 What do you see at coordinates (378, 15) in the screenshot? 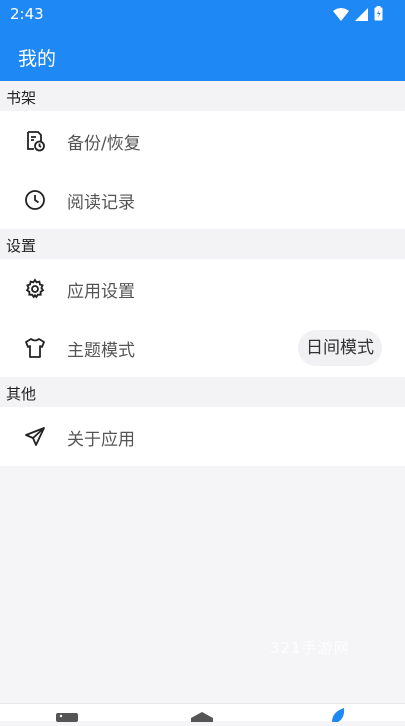
I see `battery-icon` at bounding box center [378, 15].